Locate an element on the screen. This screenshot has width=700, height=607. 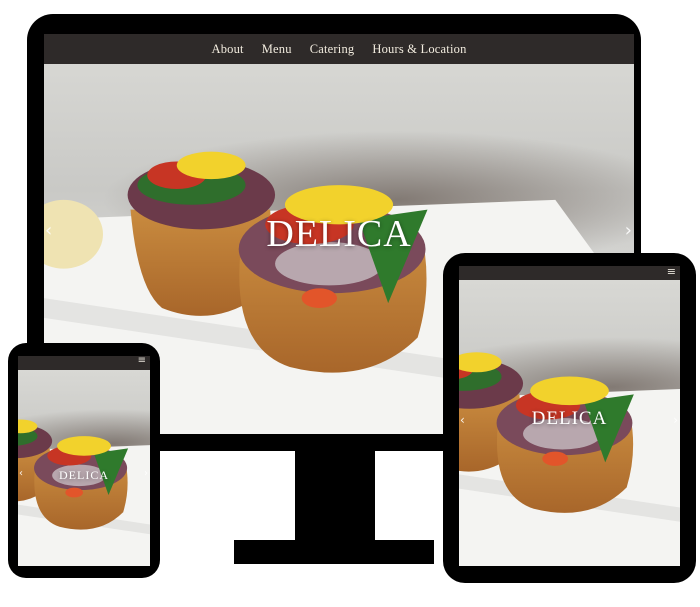
nav-menu-link: Menu is located at coordinates (277, 49).